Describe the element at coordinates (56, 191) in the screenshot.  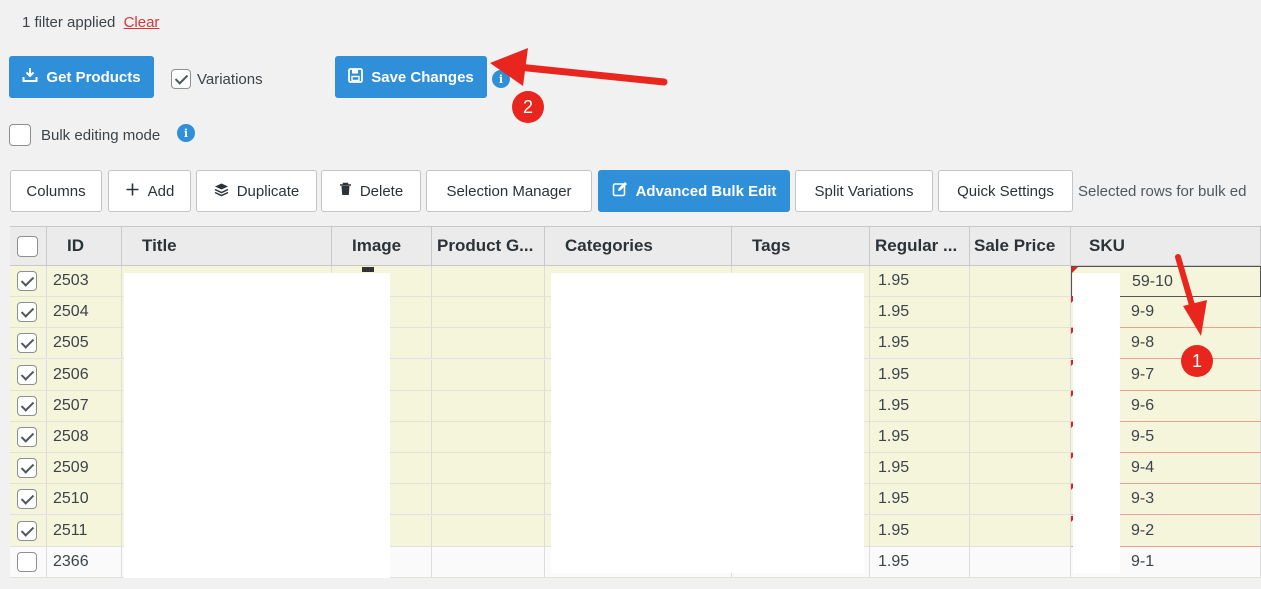
I see `columns-button: Columns` at that location.